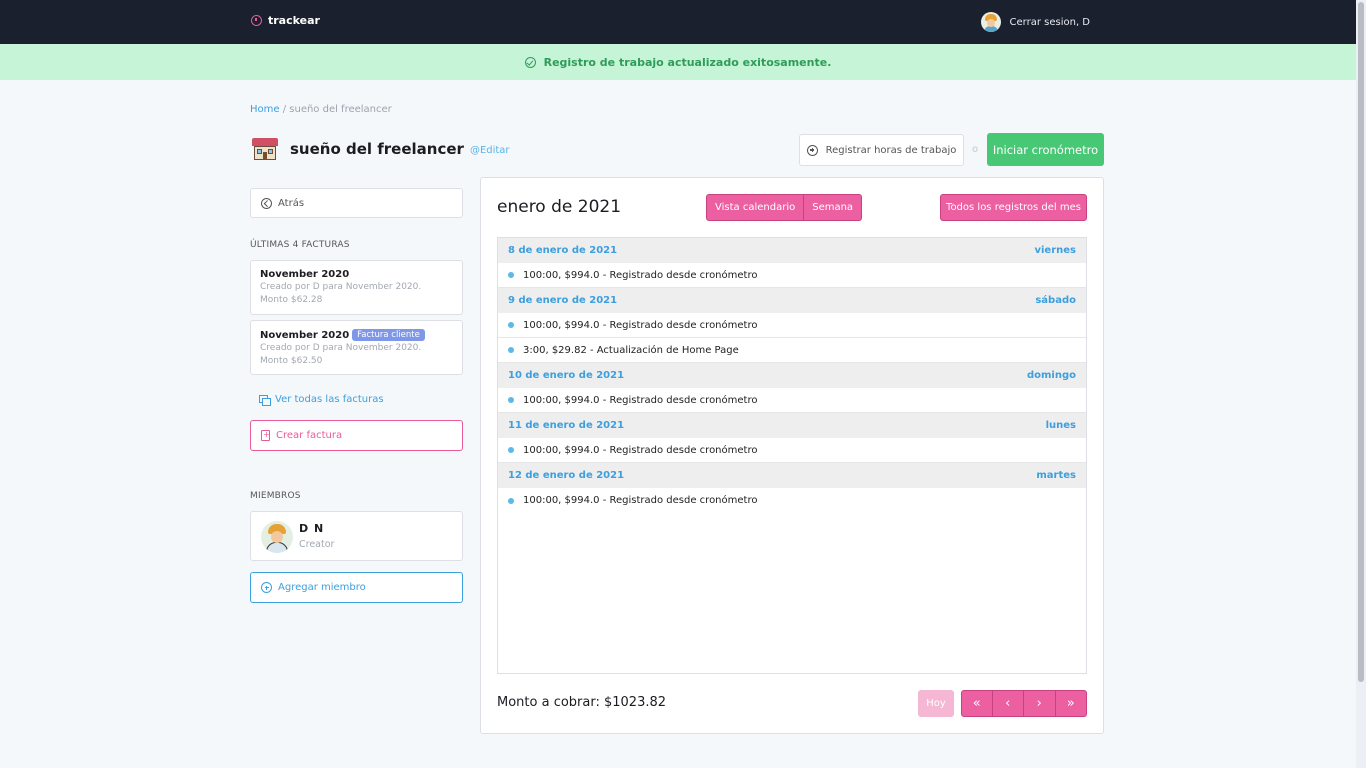  I want to click on back-button: Atrás, so click(356, 203).